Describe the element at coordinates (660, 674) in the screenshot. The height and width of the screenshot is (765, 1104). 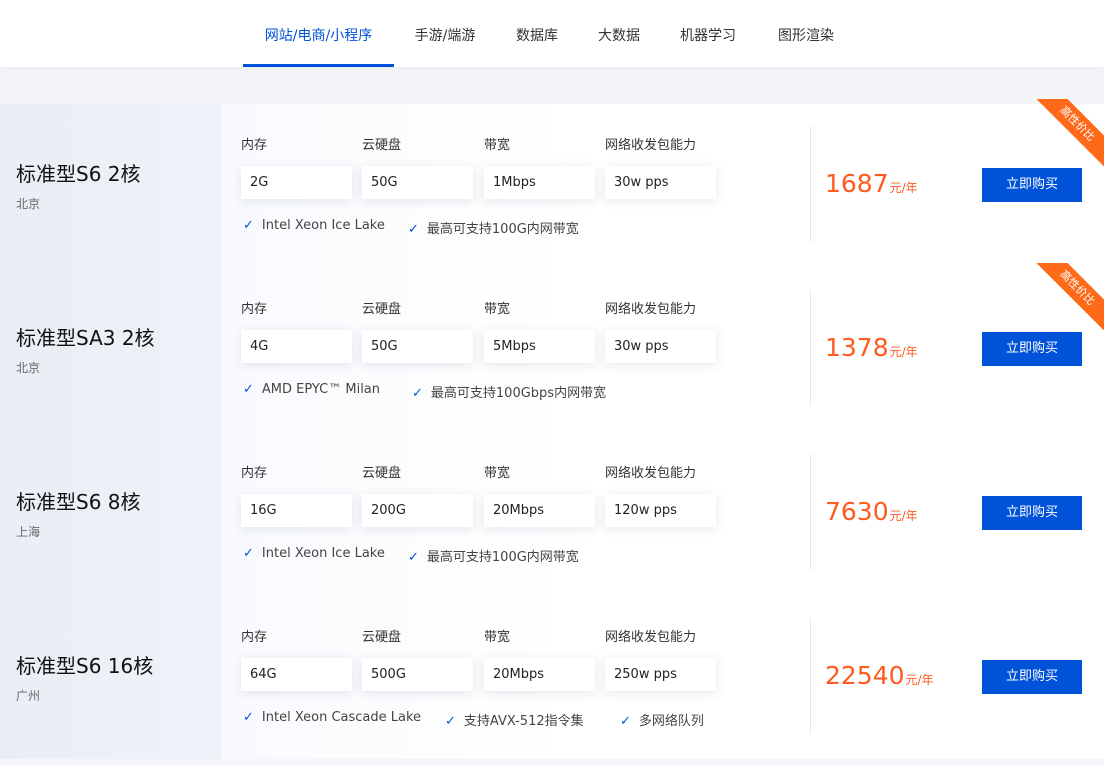
I see `pps-value: 250w pps` at that location.